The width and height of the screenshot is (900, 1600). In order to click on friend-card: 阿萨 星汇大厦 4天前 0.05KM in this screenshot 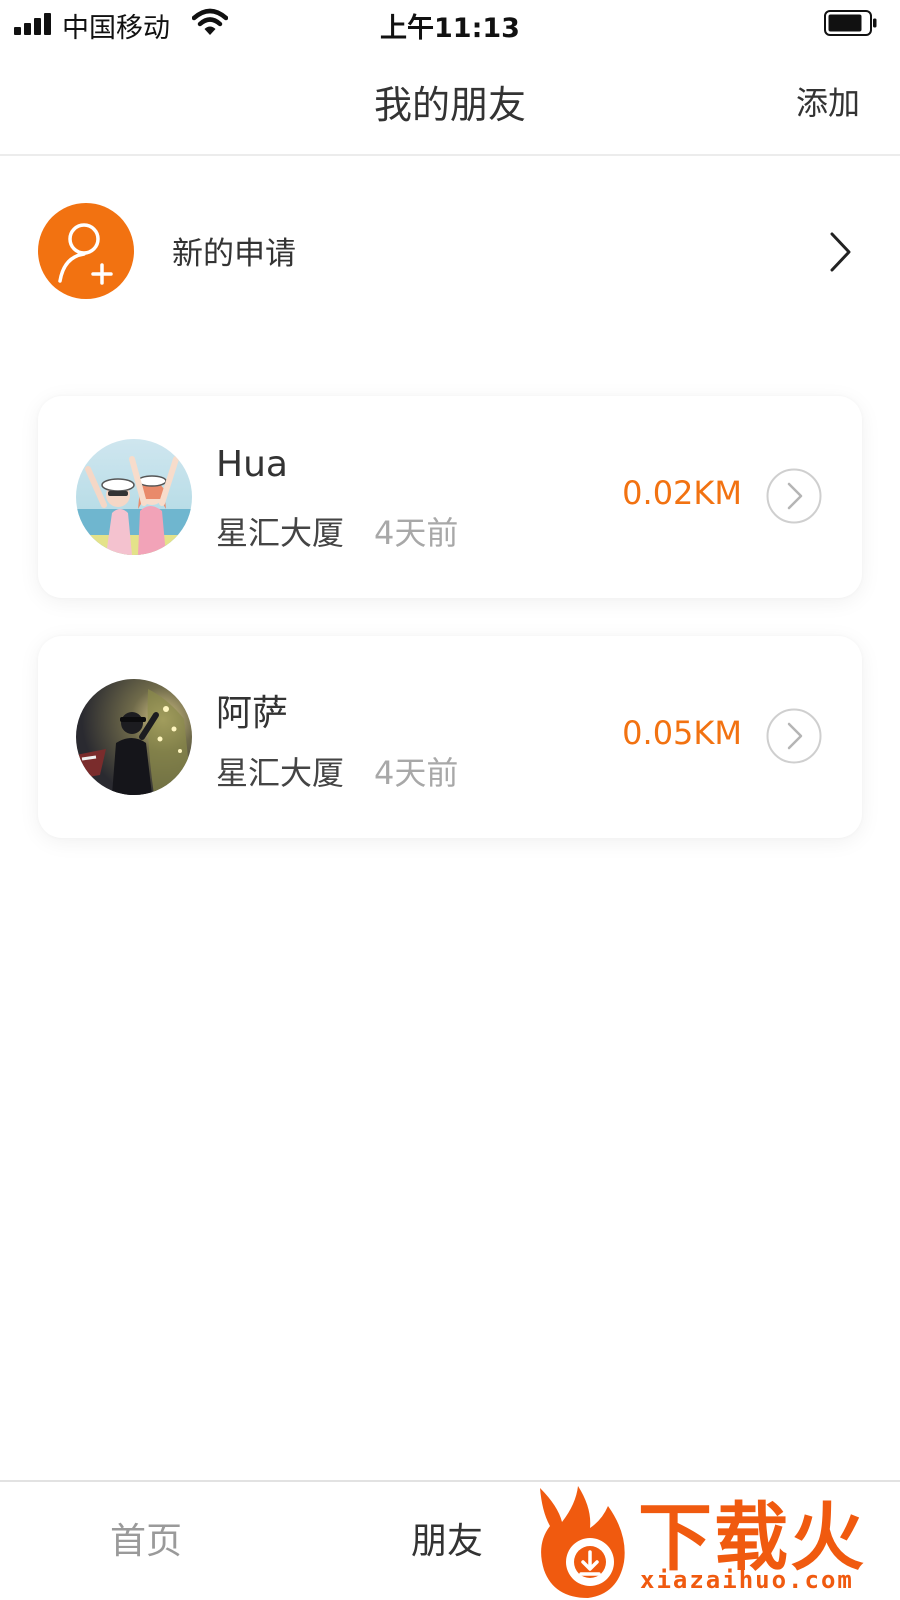, I will do `click(450, 737)`.